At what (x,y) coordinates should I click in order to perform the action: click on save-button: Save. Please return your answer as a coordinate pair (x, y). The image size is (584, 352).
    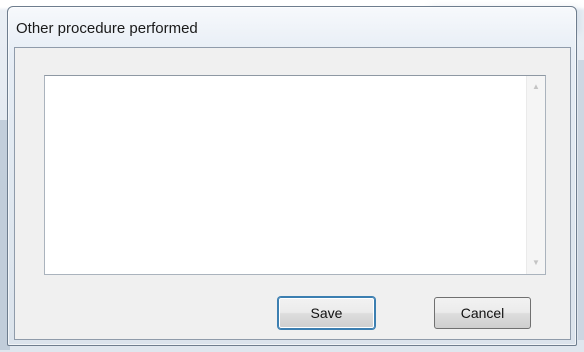
    Looking at the image, I should click on (326, 313).